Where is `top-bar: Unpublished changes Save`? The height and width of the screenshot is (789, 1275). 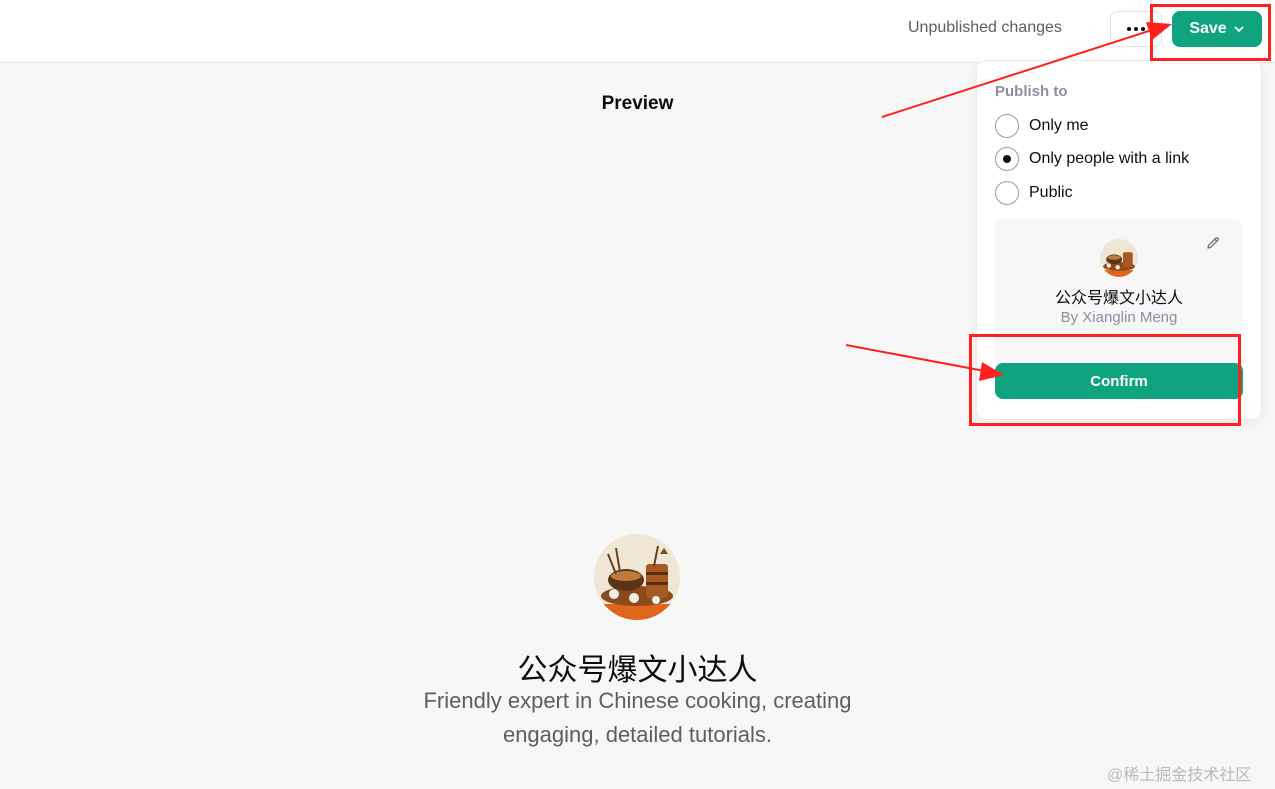
top-bar: Unpublished changes Save is located at coordinates (637, 31).